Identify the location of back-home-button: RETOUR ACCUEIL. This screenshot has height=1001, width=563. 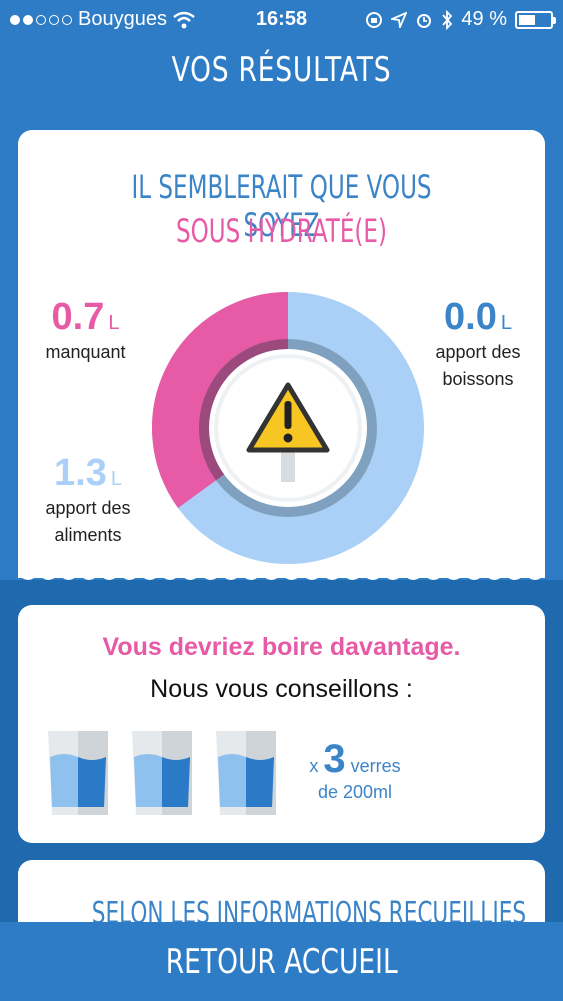
(281, 961).